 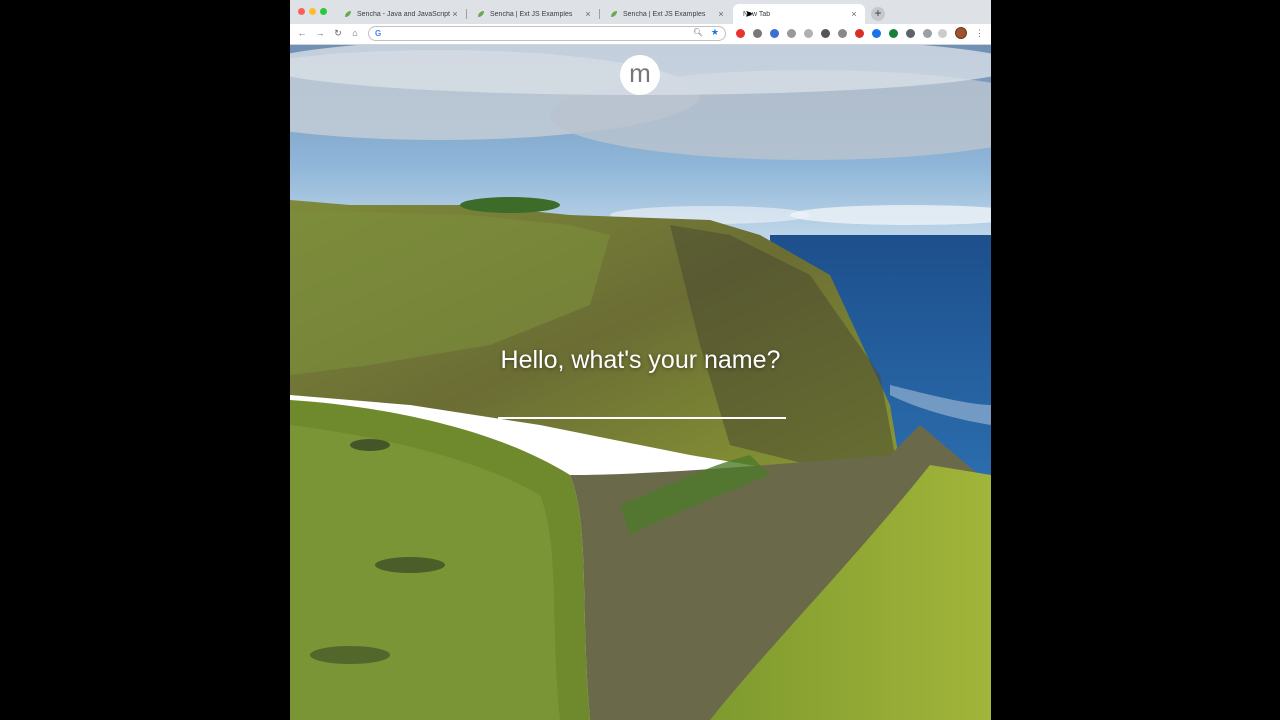 What do you see at coordinates (320, 33) in the screenshot?
I see `forward-arrow-icon: →` at bounding box center [320, 33].